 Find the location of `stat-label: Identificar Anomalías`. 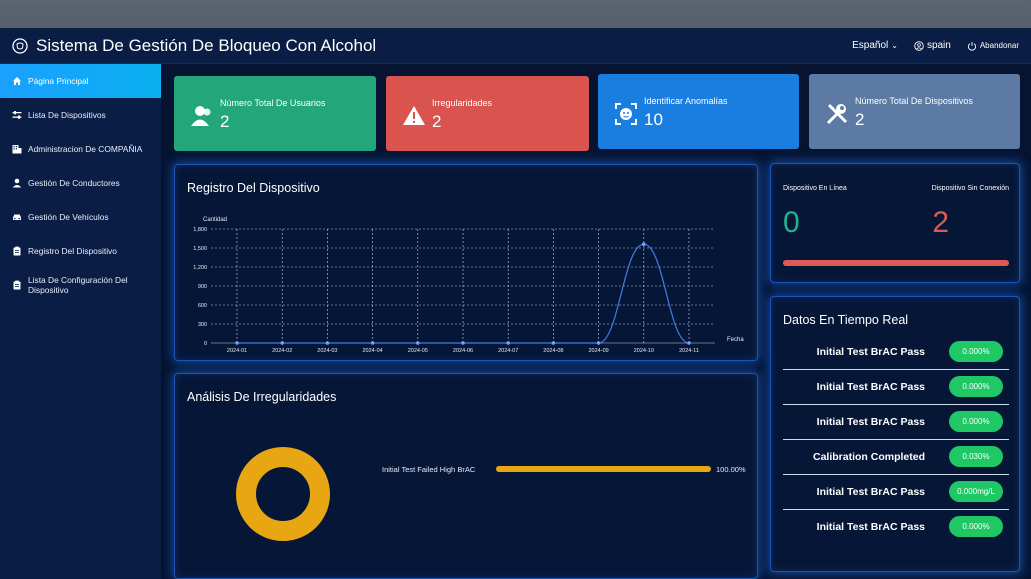

stat-label: Identificar Anomalías is located at coordinates (686, 101).